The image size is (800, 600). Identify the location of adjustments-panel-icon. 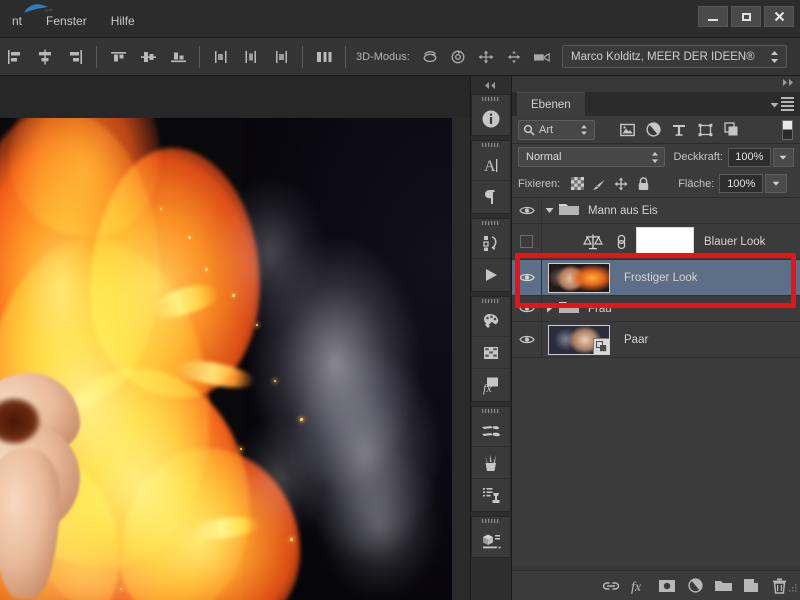
(491, 431).